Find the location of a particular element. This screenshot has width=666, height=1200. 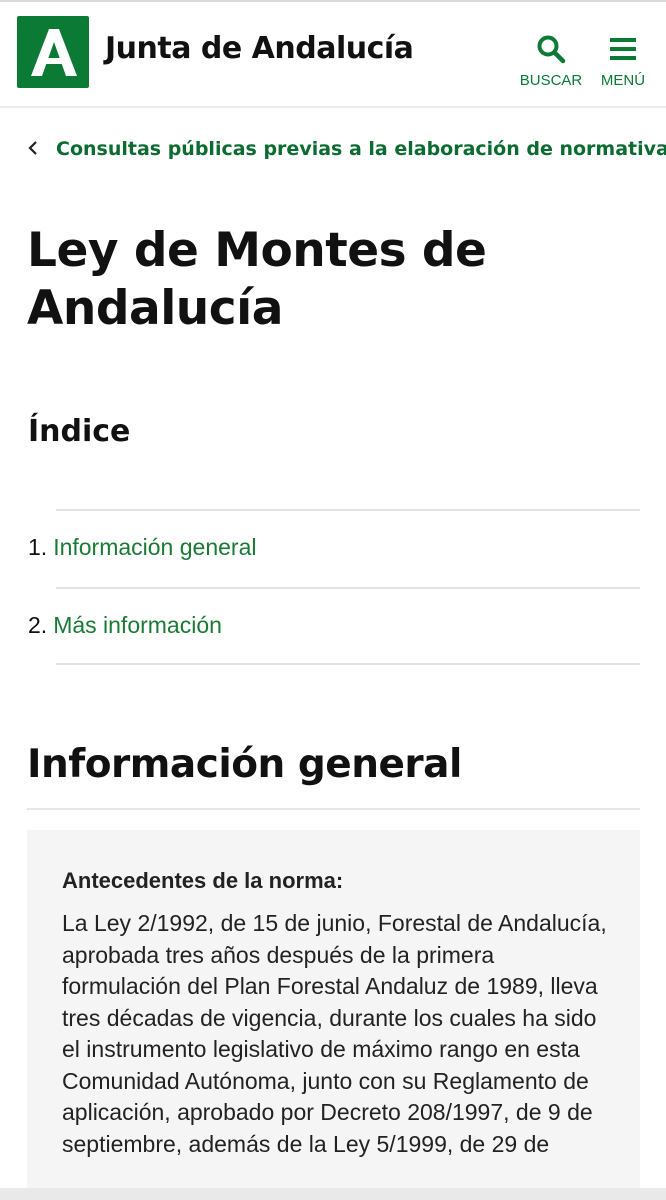

index-link-mas-informacion: Más información is located at coordinates (137, 625).